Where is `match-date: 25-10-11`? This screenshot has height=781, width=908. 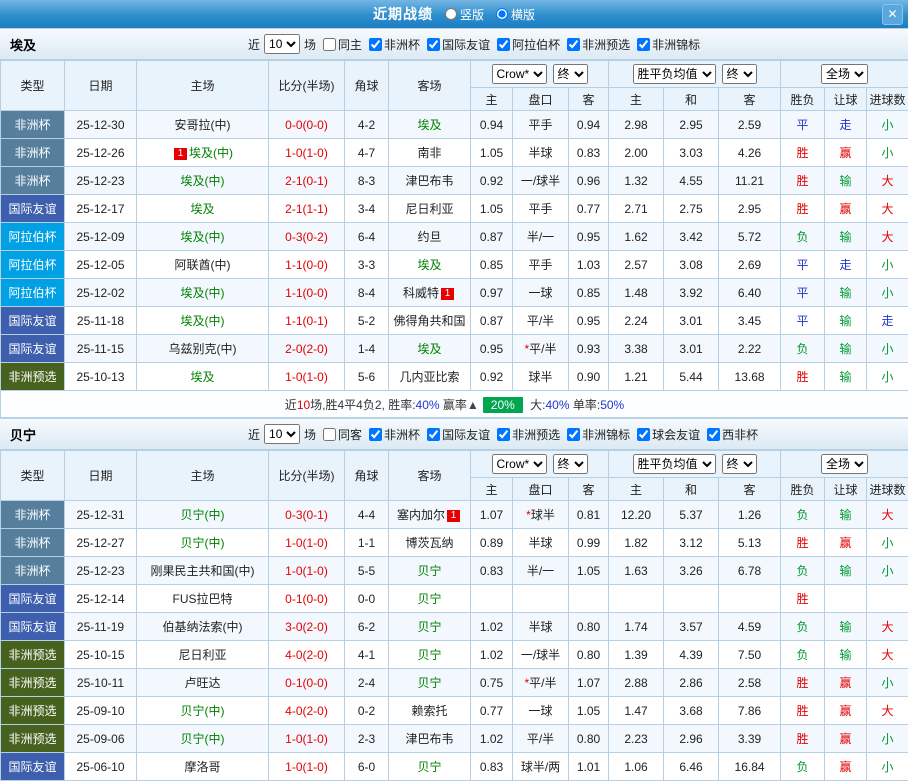
match-date: 25-10-11 is located at coordinates (101, 683).